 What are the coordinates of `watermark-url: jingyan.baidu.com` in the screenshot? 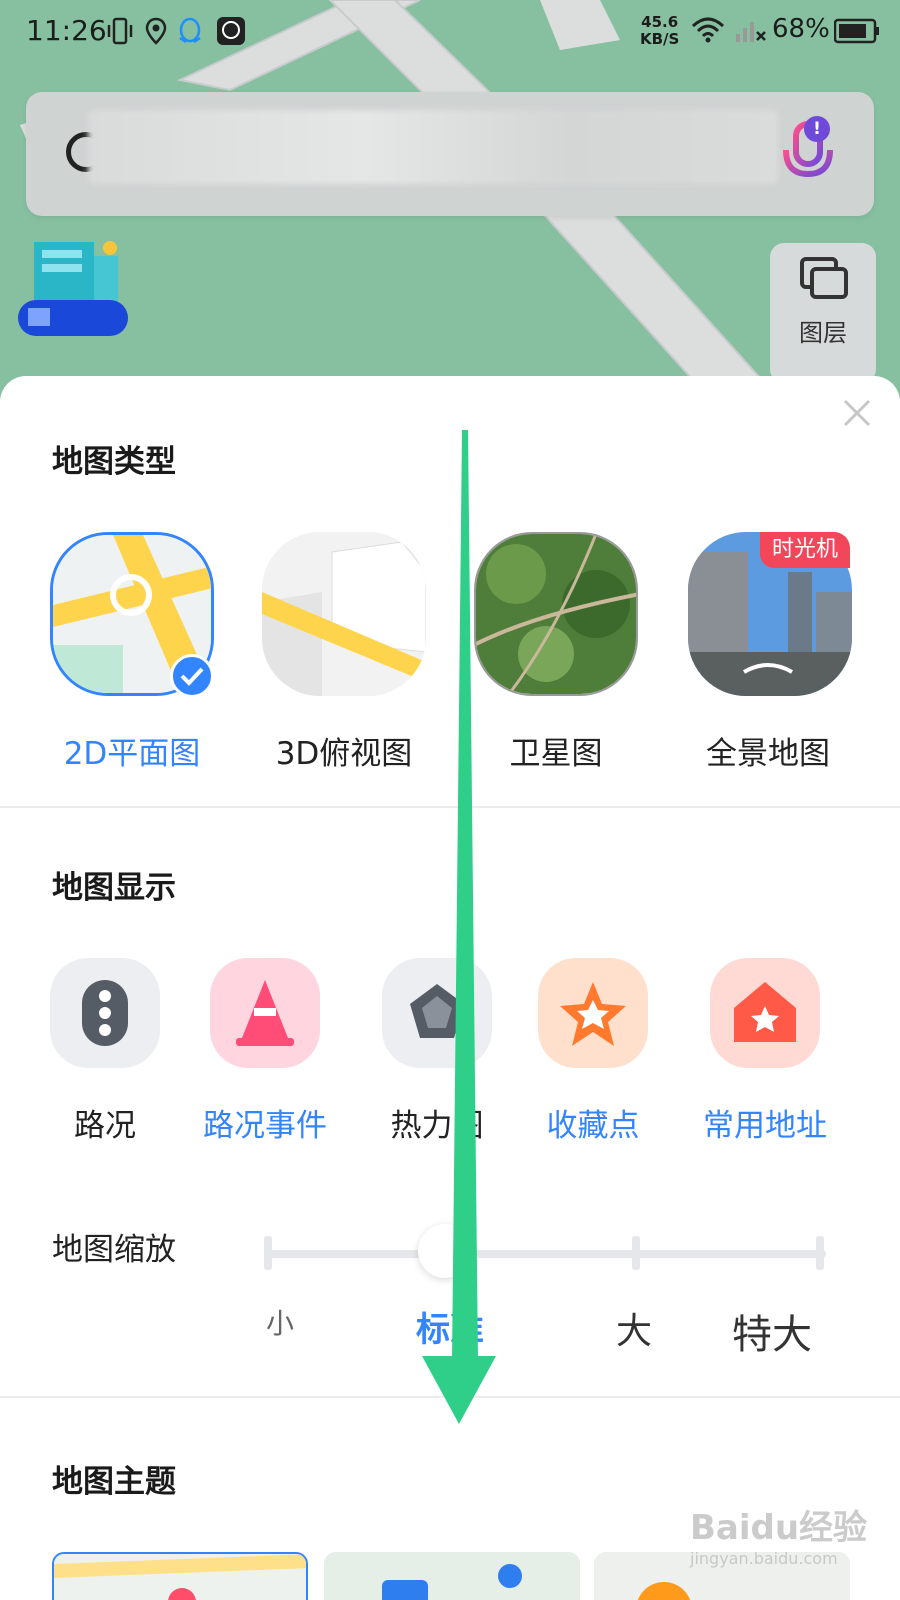 It's located at (764, 1558).